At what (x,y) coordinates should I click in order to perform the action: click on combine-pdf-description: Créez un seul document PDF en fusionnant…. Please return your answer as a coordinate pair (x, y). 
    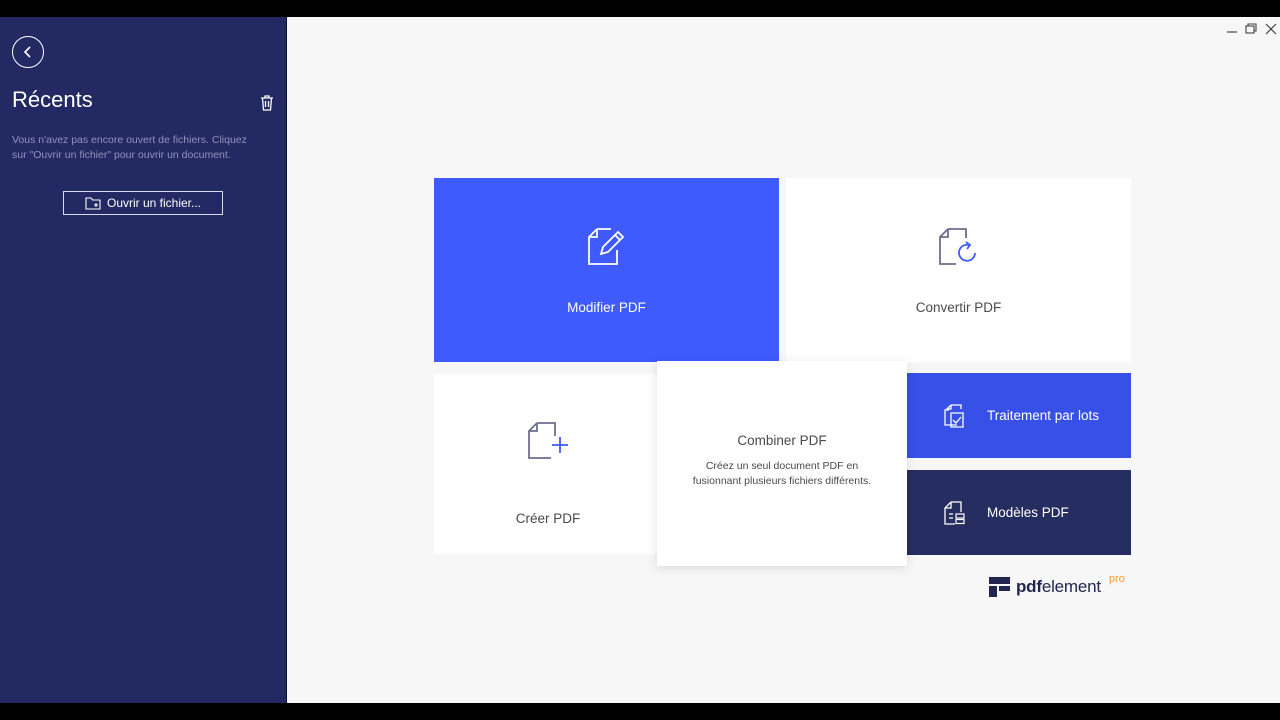
    Looking at the image, I should click on (782, 473).